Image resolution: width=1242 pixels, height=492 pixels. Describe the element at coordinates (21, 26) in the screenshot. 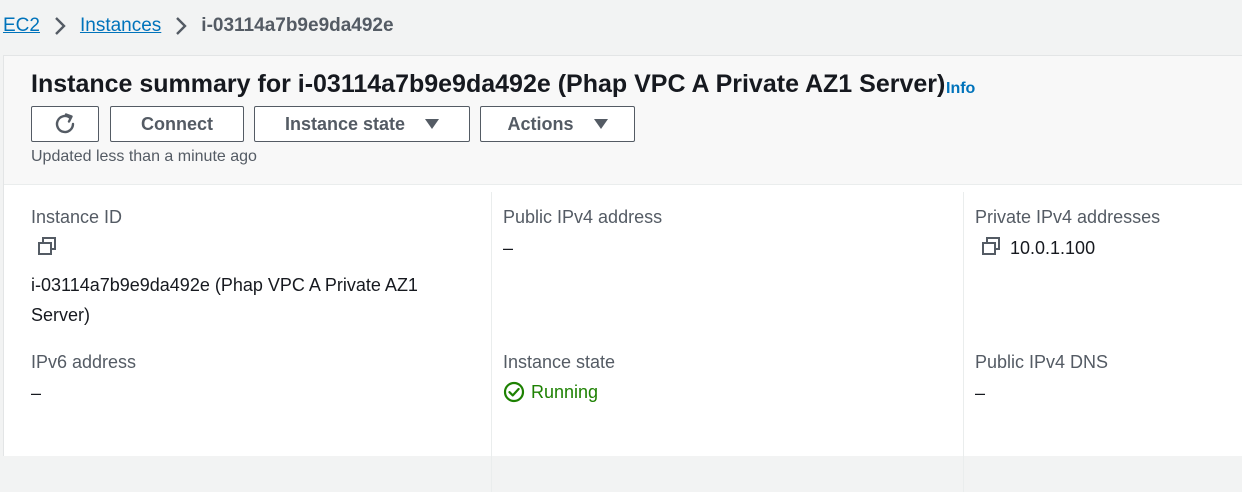

I see `breadcrumb-ec2-link: EC2` at that location.